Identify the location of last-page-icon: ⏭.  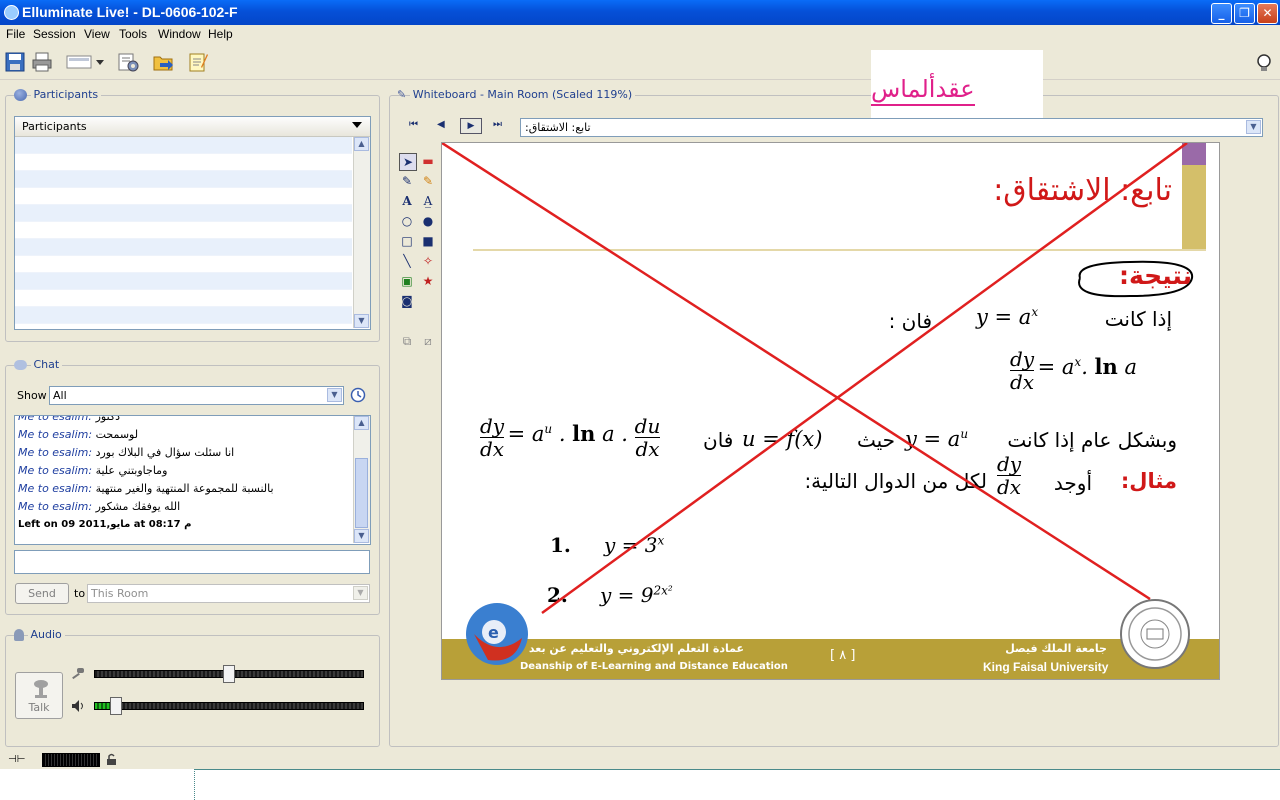
(497, 124).